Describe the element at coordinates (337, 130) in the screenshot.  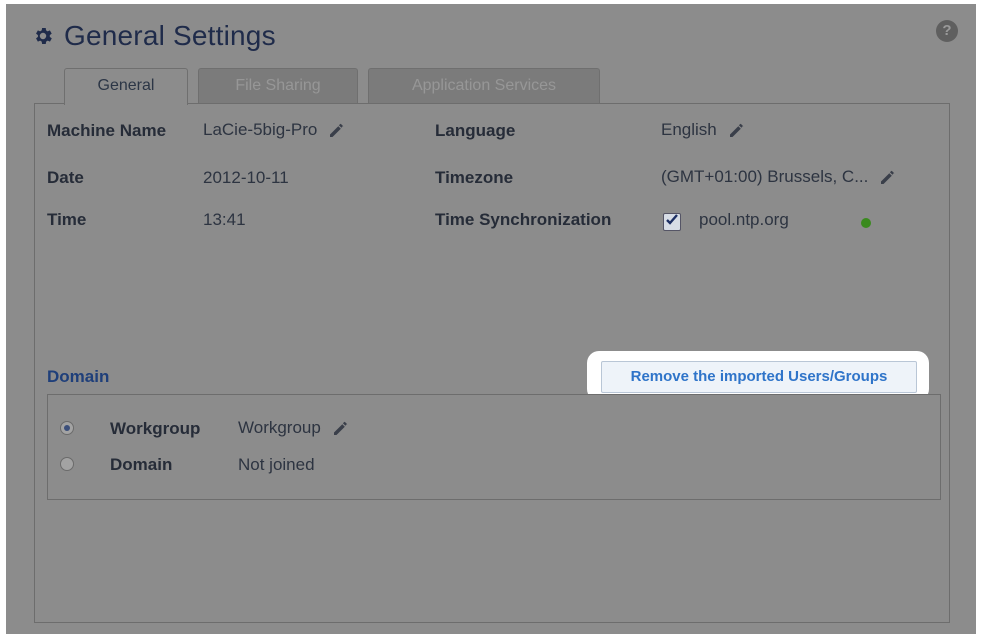
I see `edit-machine-name-pencil-icon` at that location.